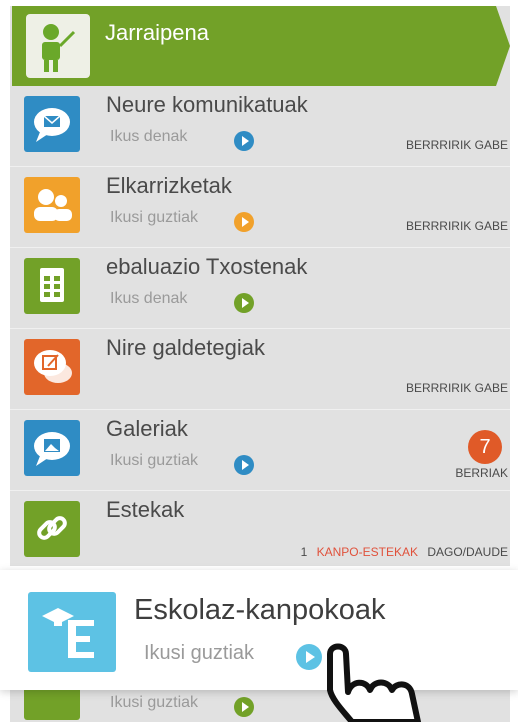 Image resolution: width=518 pixels, height=722 pixels. I want to click on status-label: BERRIAK, so click(481, 473).